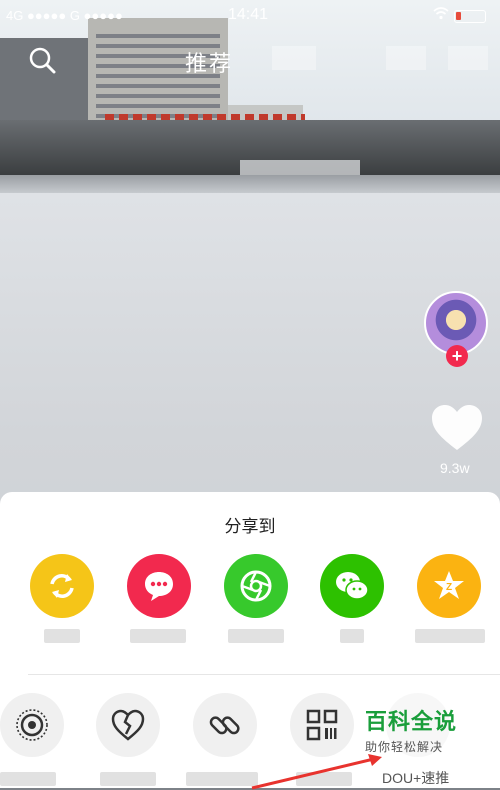 The height and width of the screenshot is (790, 500). What do you see at coordinates (458, 16) in the screenshot?
I see `battery-level` at bounding box center [458, 16].